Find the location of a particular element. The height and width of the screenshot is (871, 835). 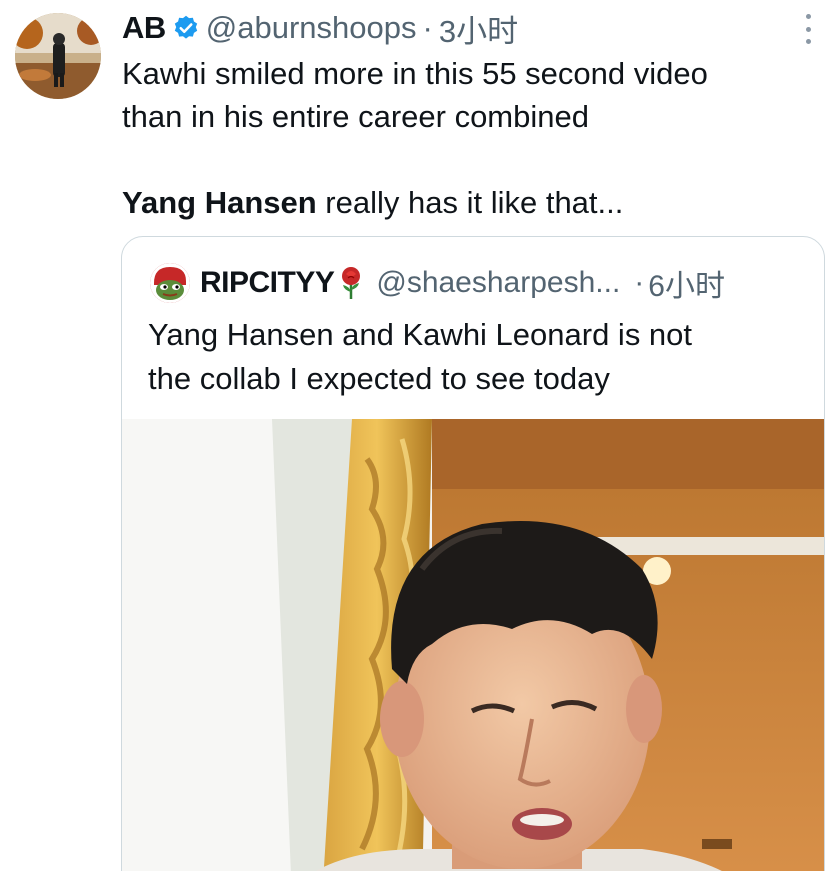

quoted-tweet-timestamp: 6小时 is located at coordinates (686, 283).